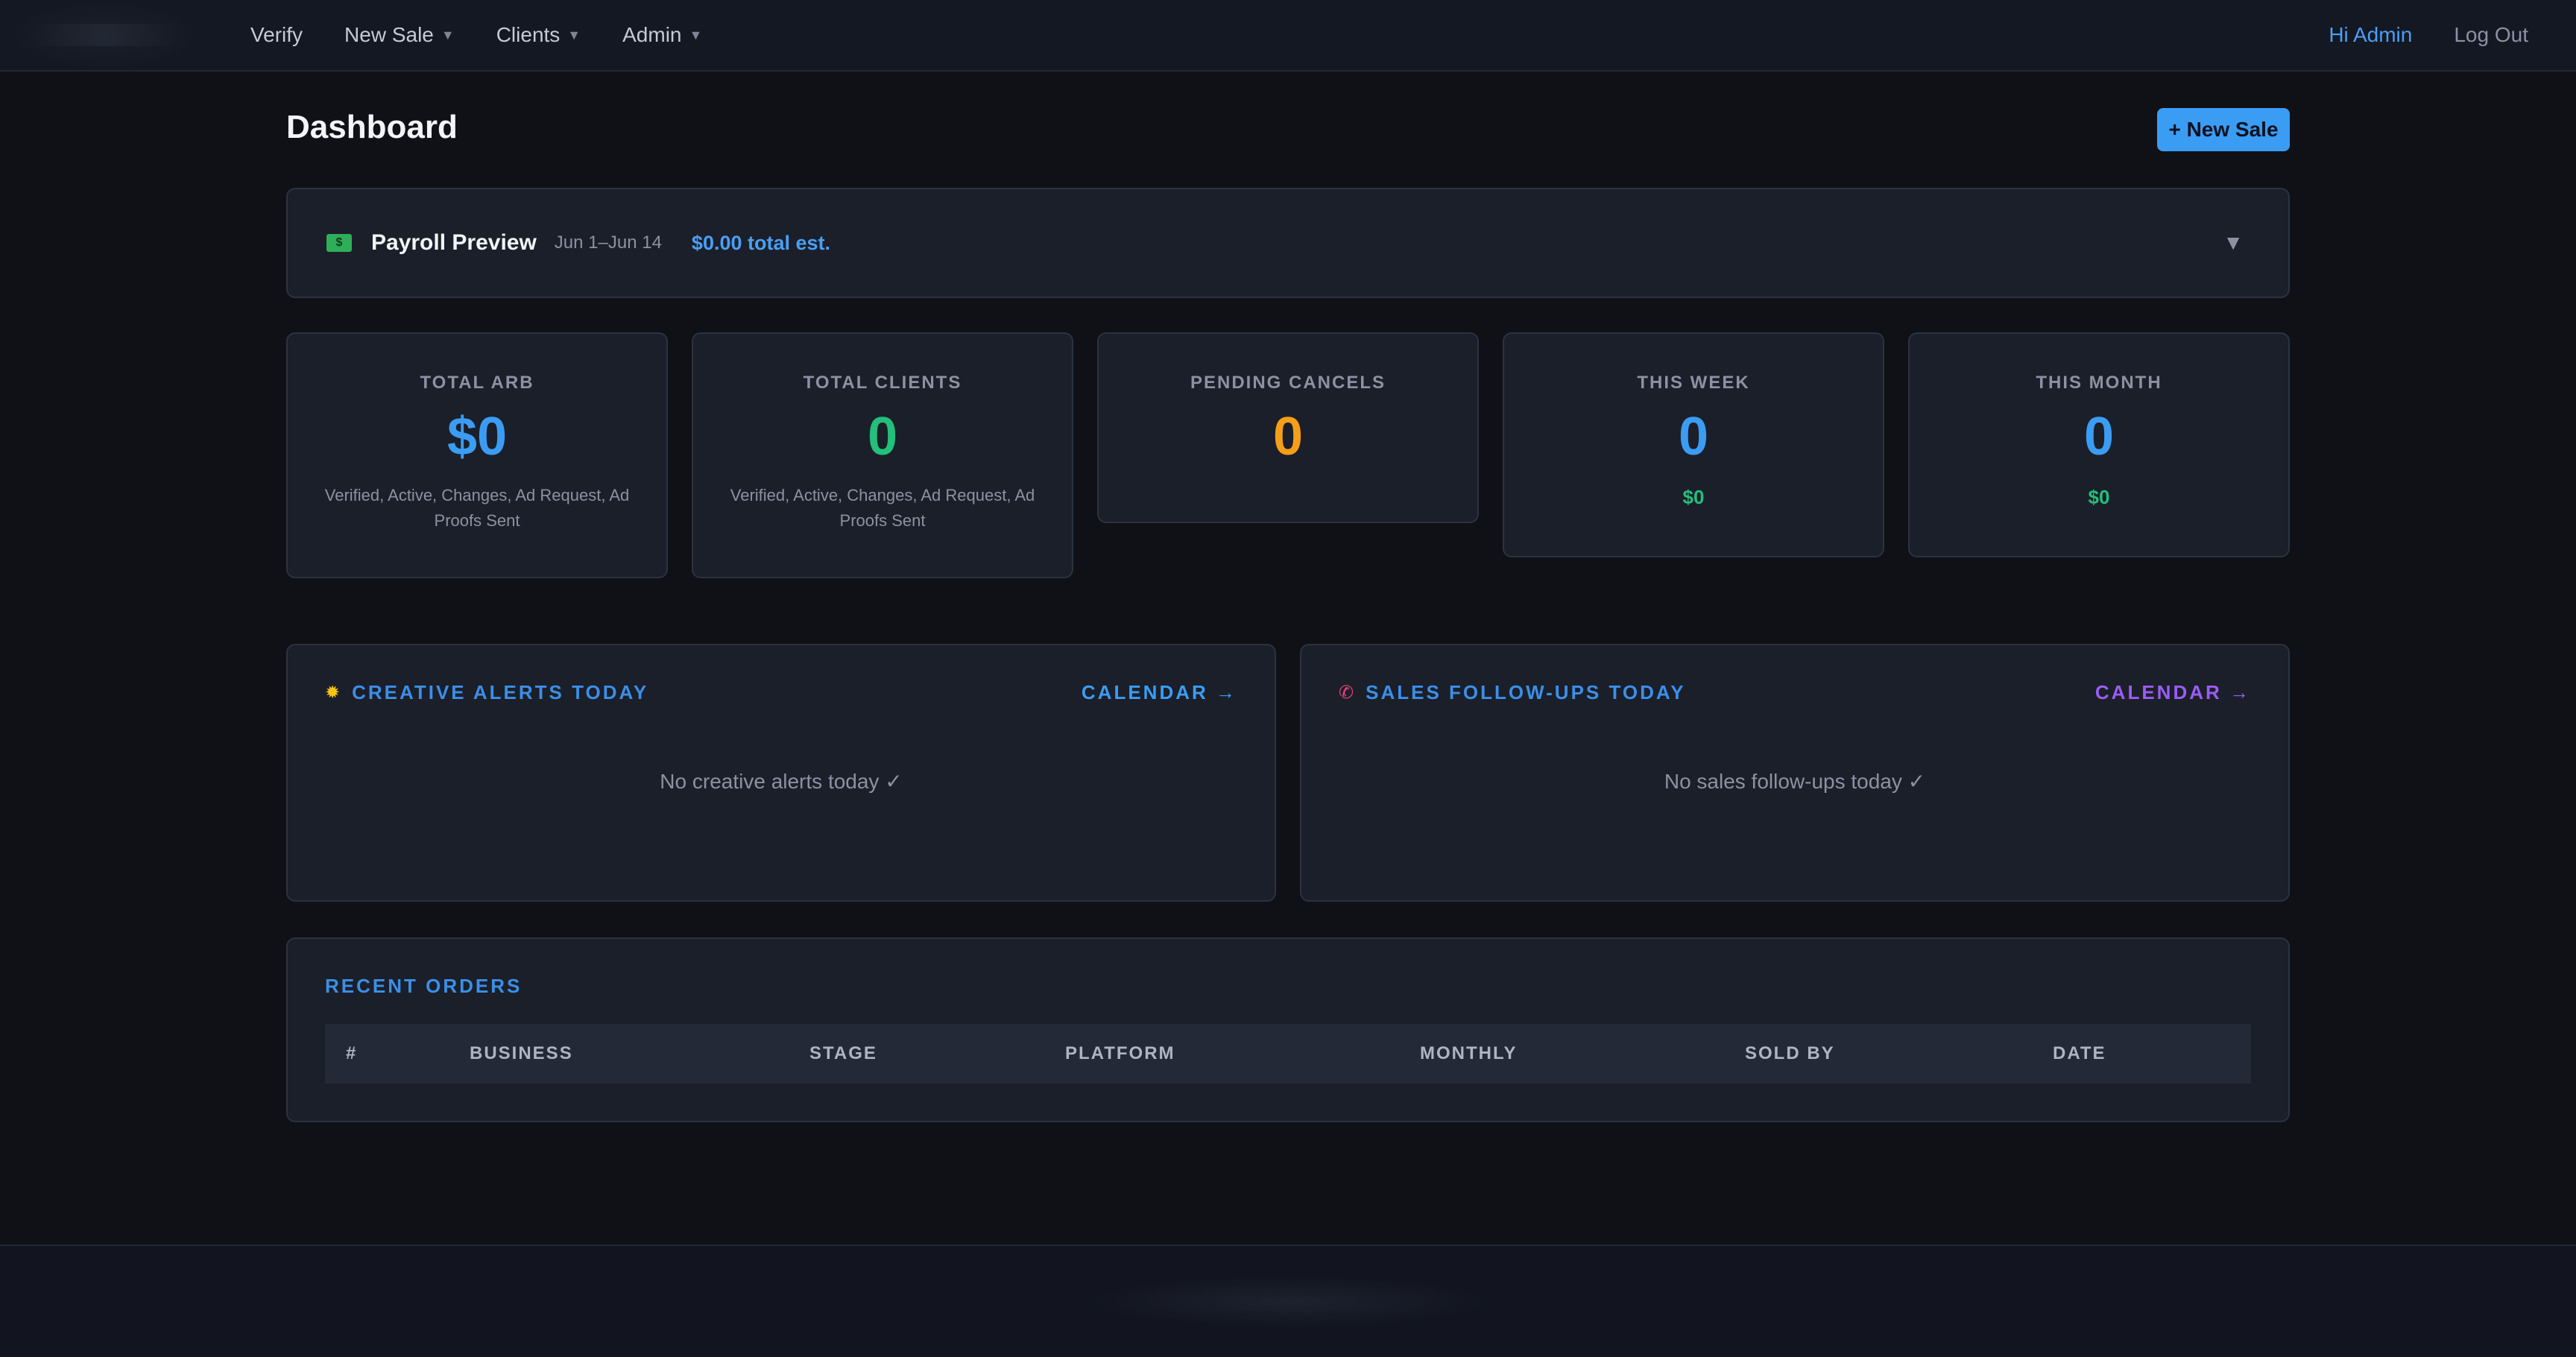 The image size is (2576, 1357). What do you see at coordinates (2099, 383) in the screenshot?
I see `stat-label: THIS MONTH` at bounding box center [2099, 383].